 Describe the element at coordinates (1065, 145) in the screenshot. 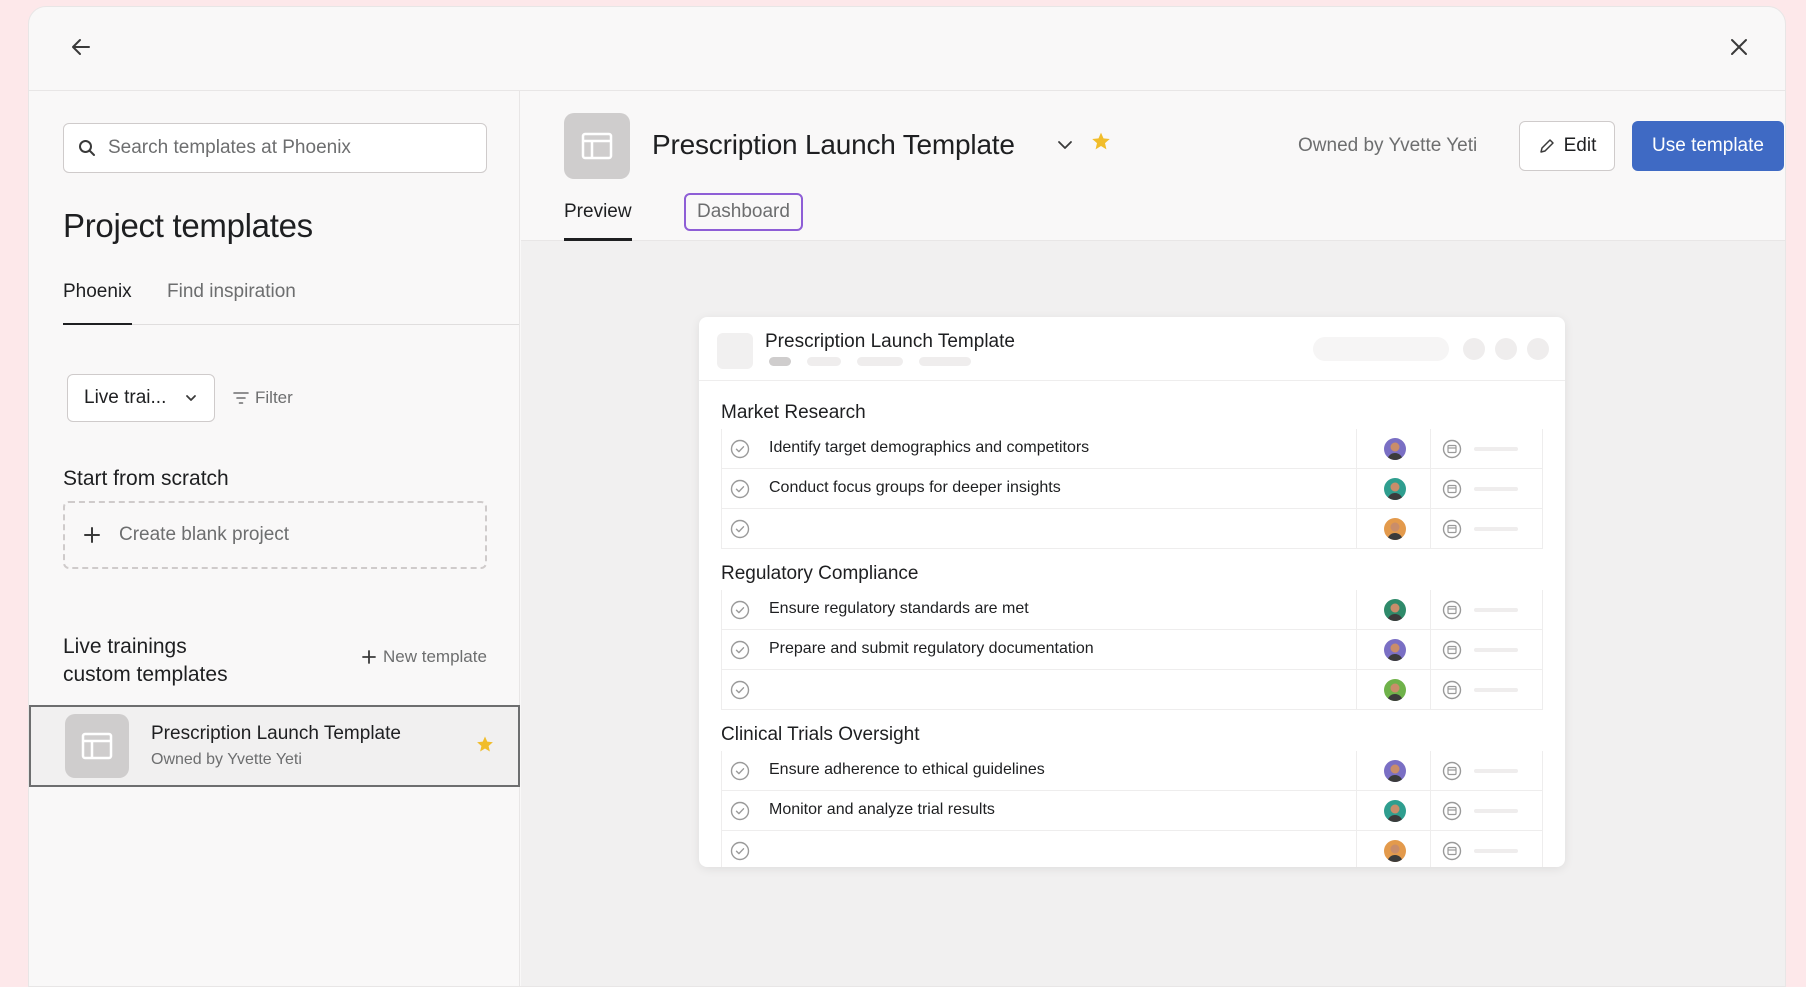

I see `chevron-down-icon` at that location.